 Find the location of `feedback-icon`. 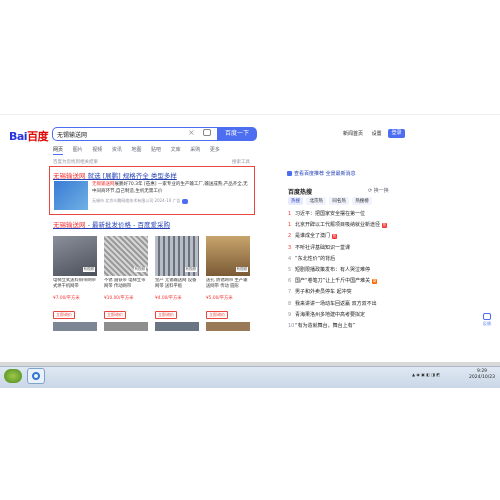

feedback-icon is located at coordinates (487, 316).